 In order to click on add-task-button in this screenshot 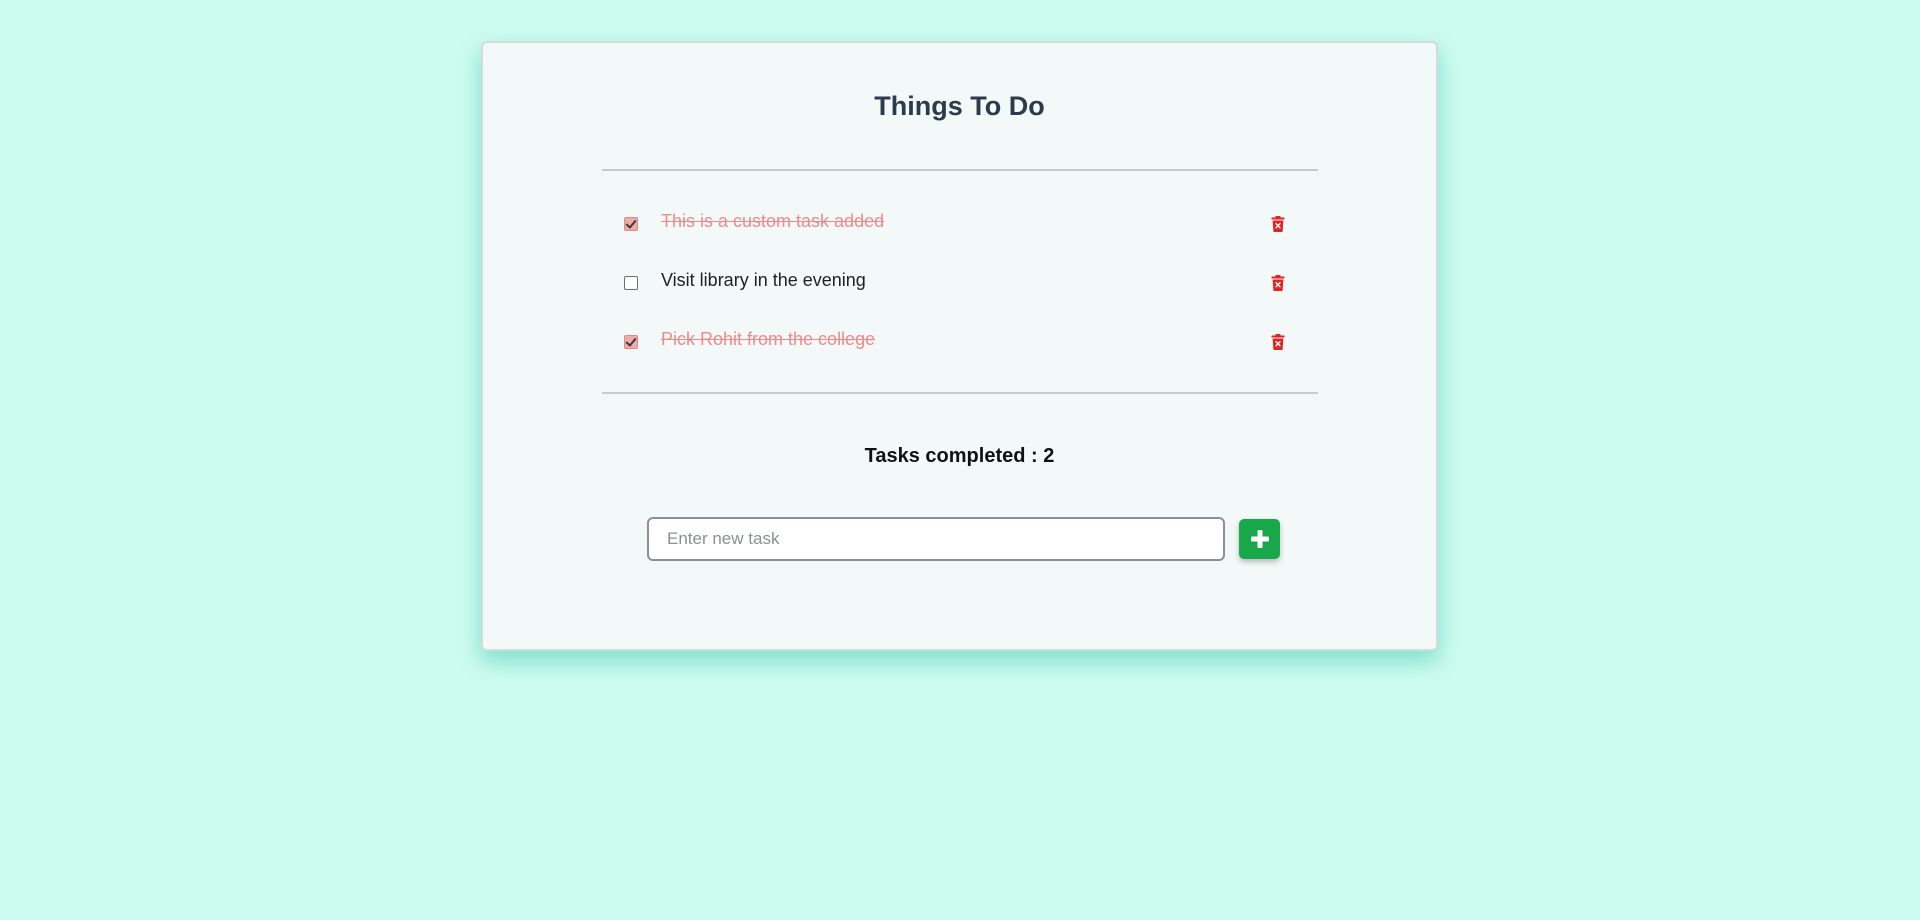, I will do `click(1259, 539)`.